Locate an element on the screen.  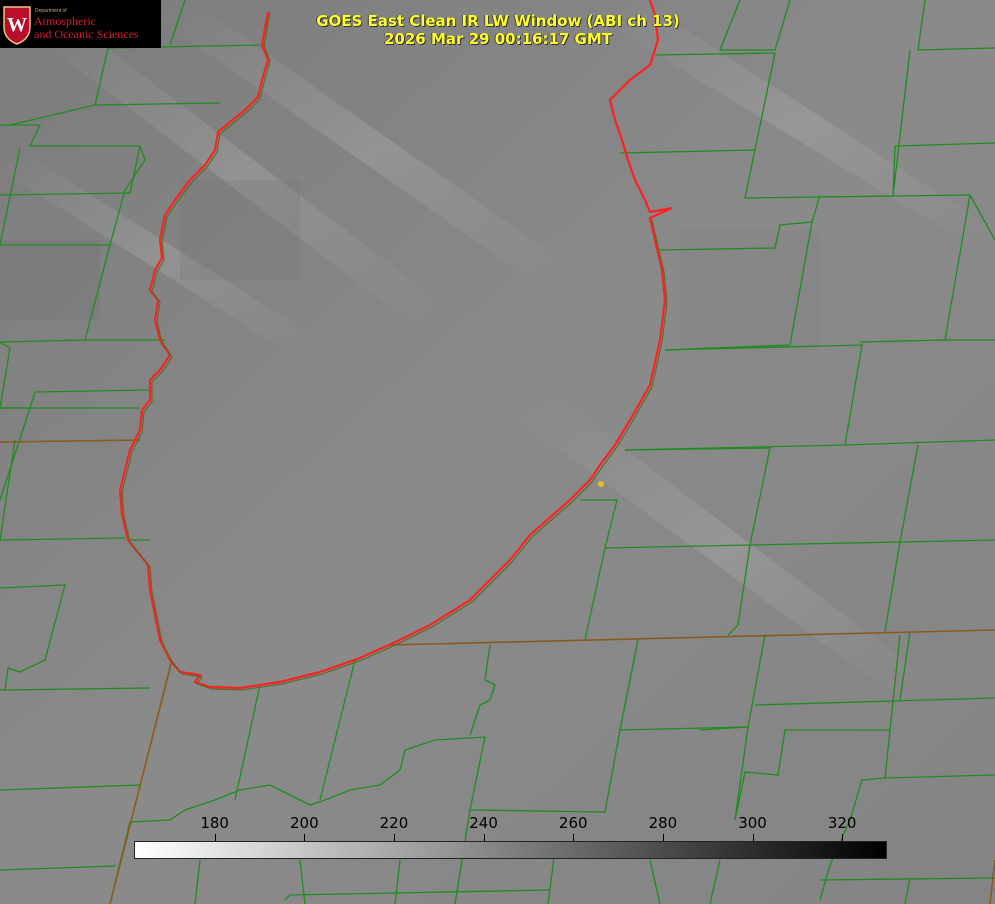
colorbar-tick-label: 280 is located at coordinates (663, 823).